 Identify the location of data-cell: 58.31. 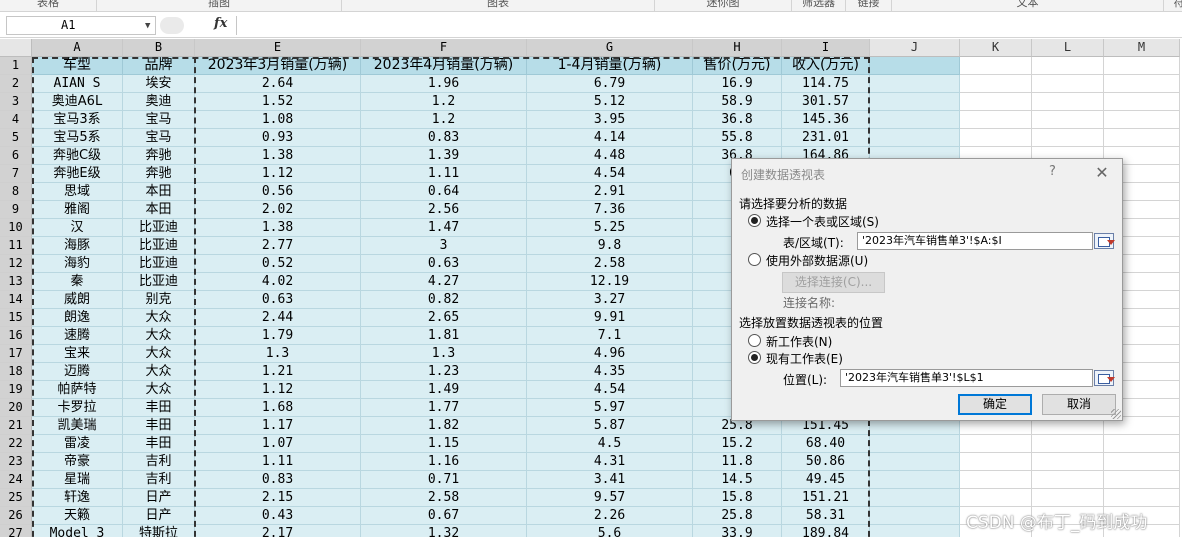
(826, 516).